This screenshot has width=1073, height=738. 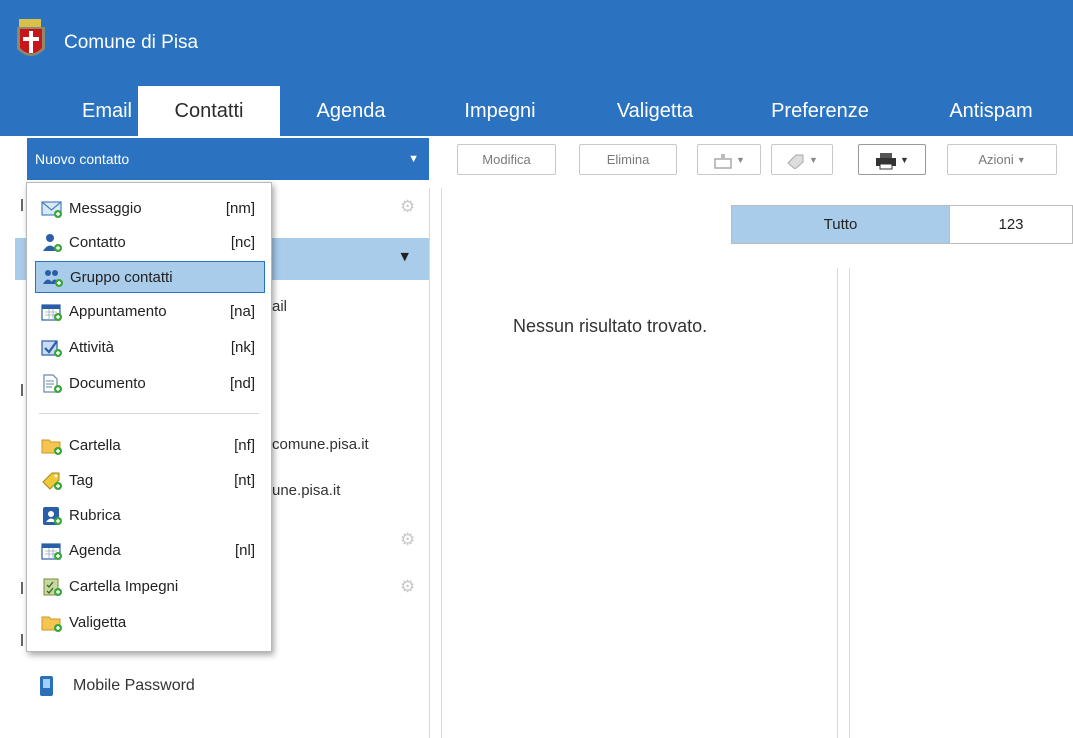 What do you see at coordinates (51, 624) in the screenshot?
I see `briefcase-folder-icon` at bounding box center [51, 624].